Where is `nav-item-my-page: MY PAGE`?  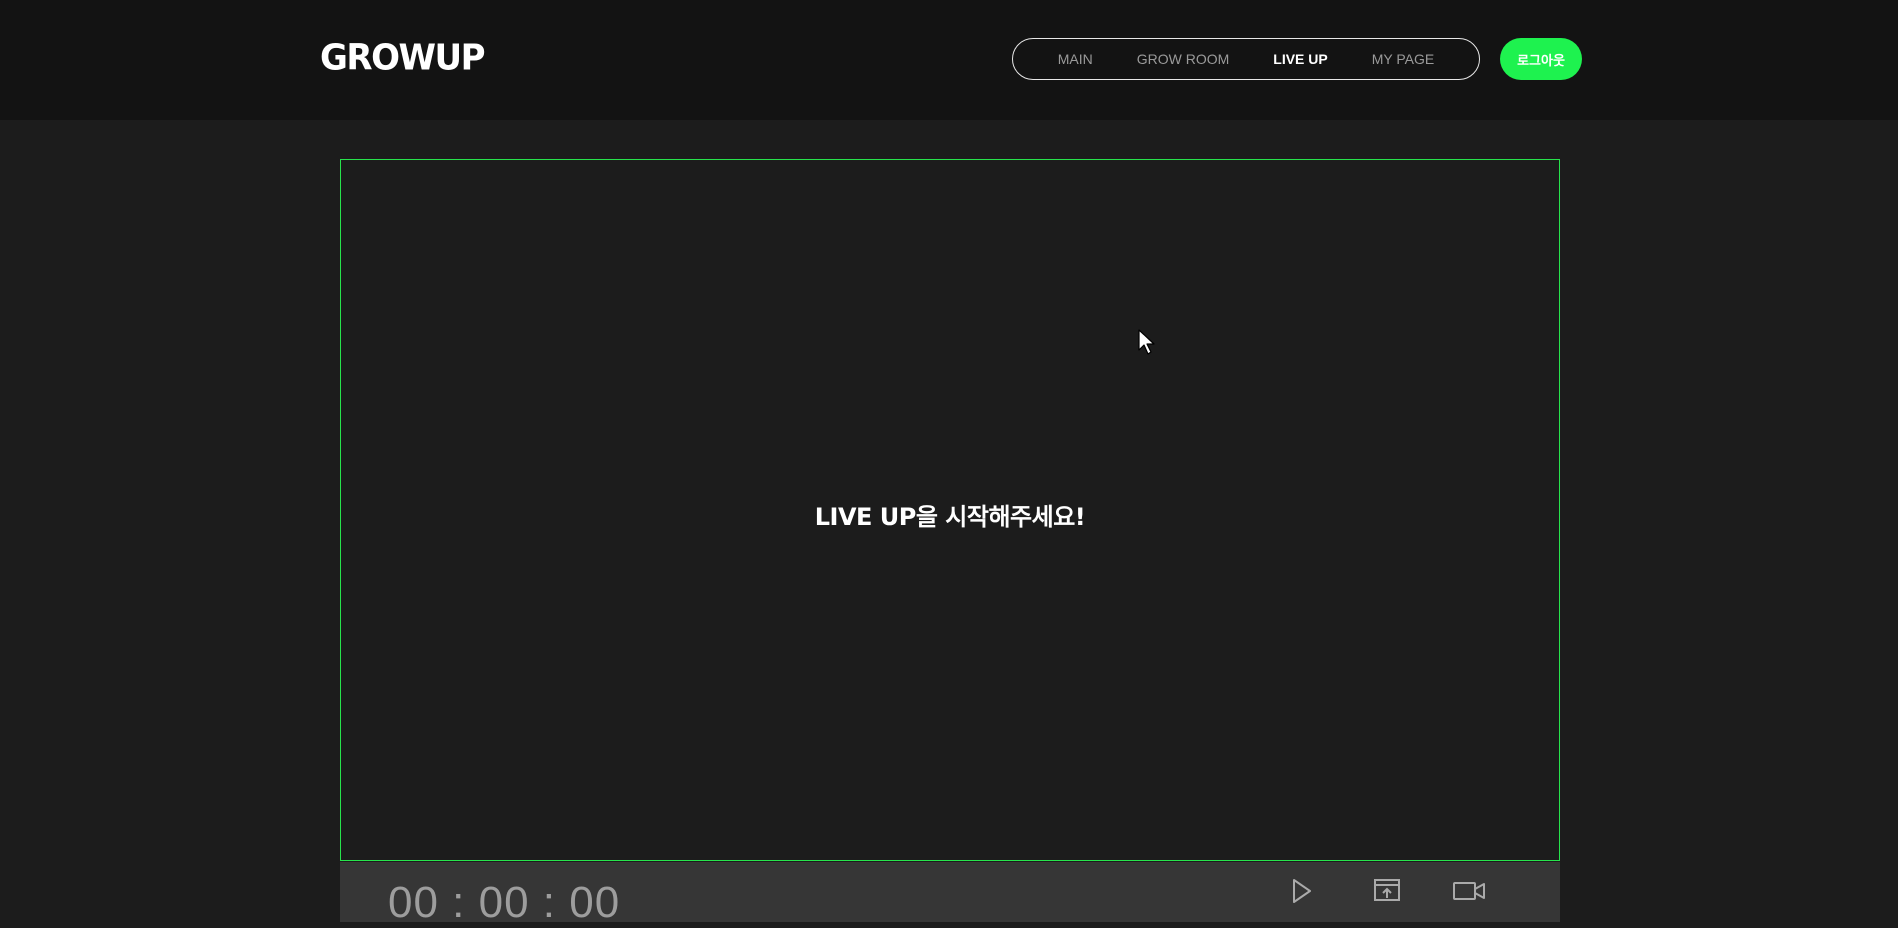 nav-item-my-page: MY PAGE is located at coordinates (1403, 59).